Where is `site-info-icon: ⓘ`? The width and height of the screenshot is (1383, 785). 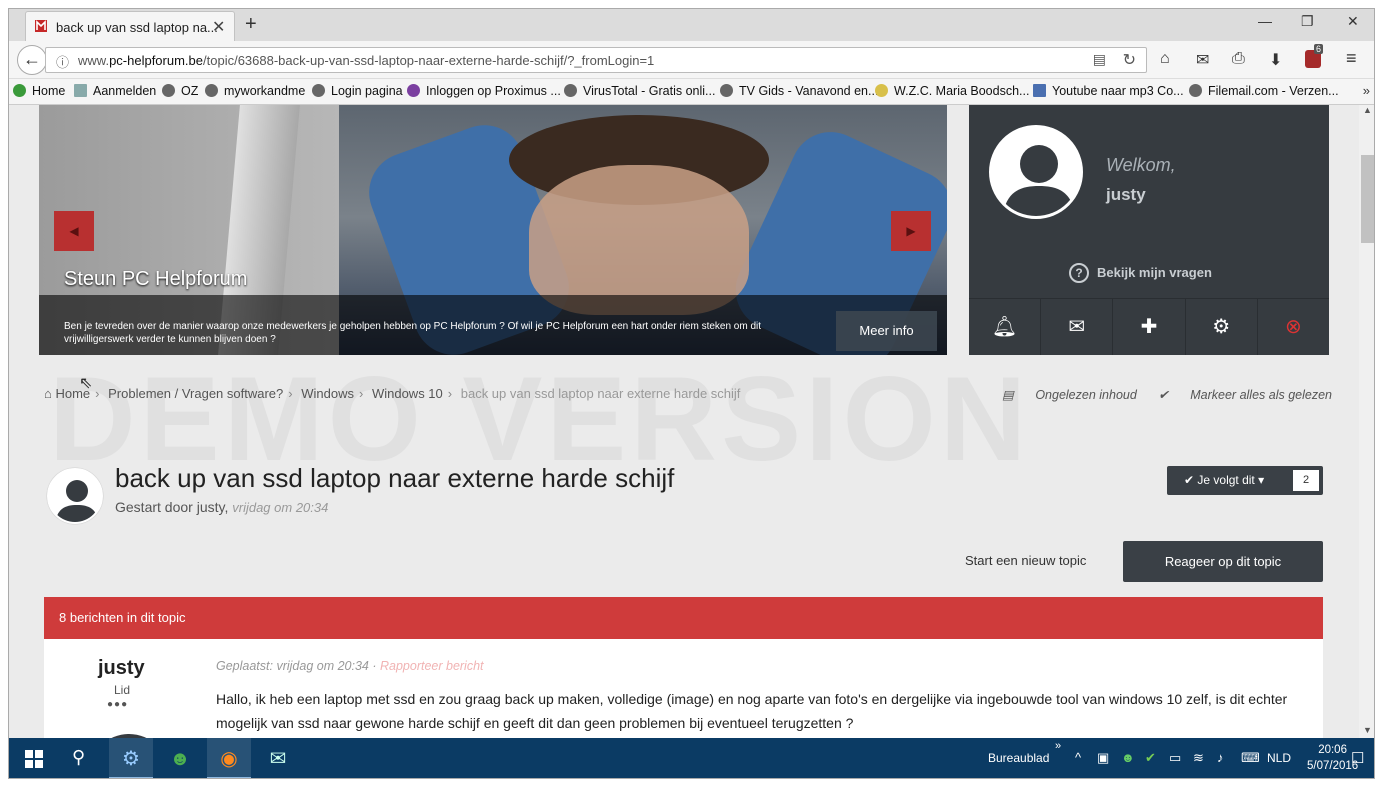 site-info-icon: ⓘ is located at coordinates (62, 61).